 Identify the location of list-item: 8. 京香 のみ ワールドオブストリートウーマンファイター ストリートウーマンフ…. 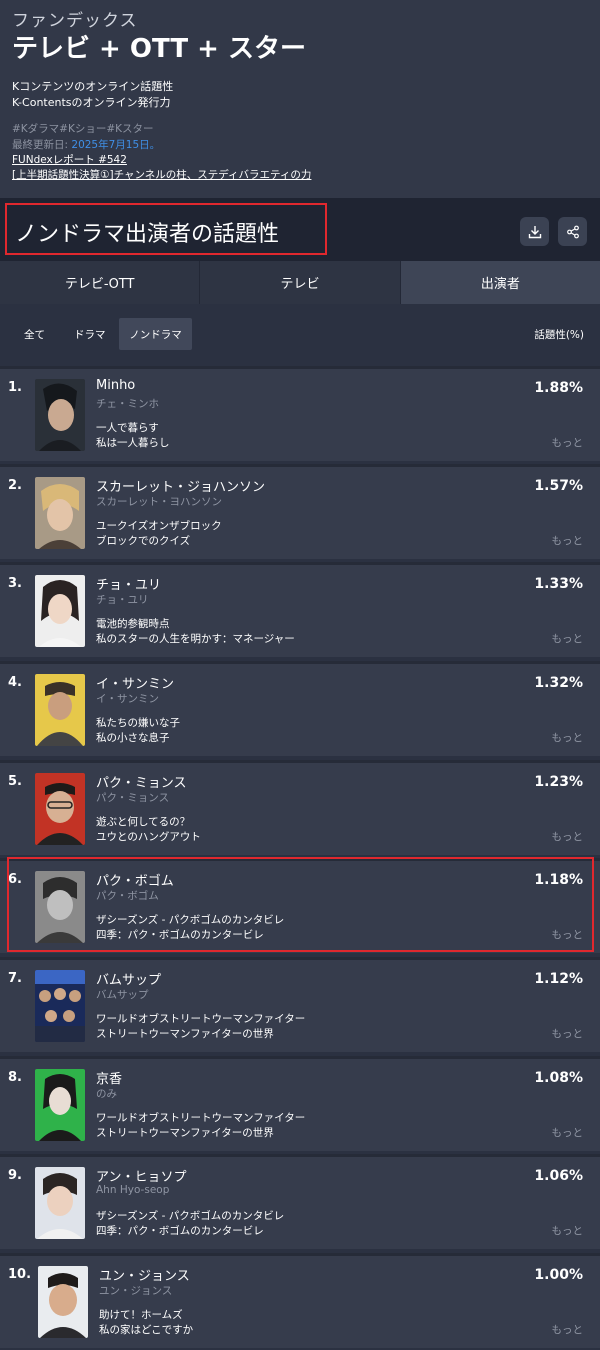
(300, 1103).